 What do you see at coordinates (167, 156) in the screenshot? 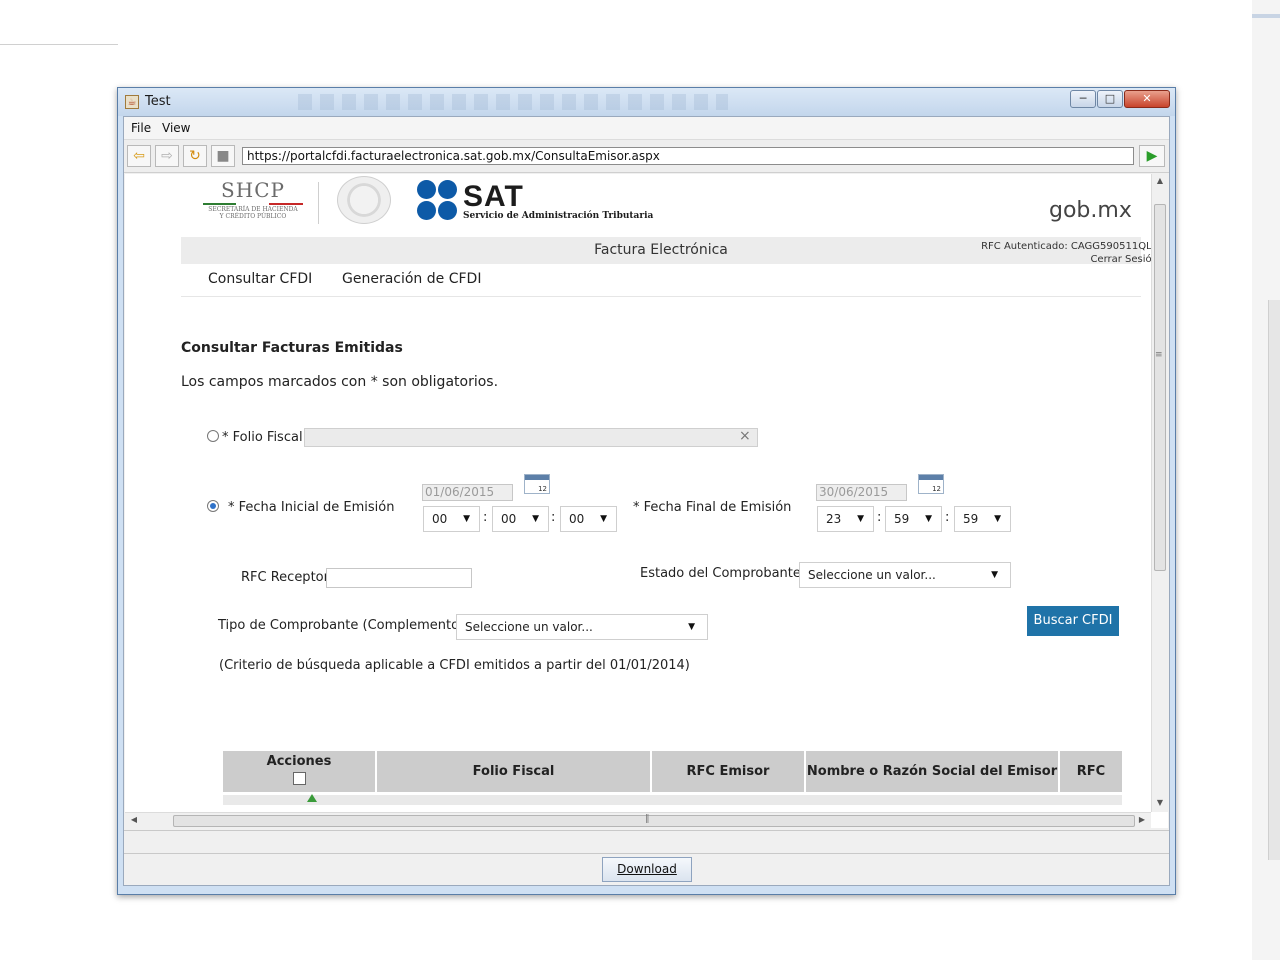
I see `forward-button: ⇨` at bounding box center [167, 156].